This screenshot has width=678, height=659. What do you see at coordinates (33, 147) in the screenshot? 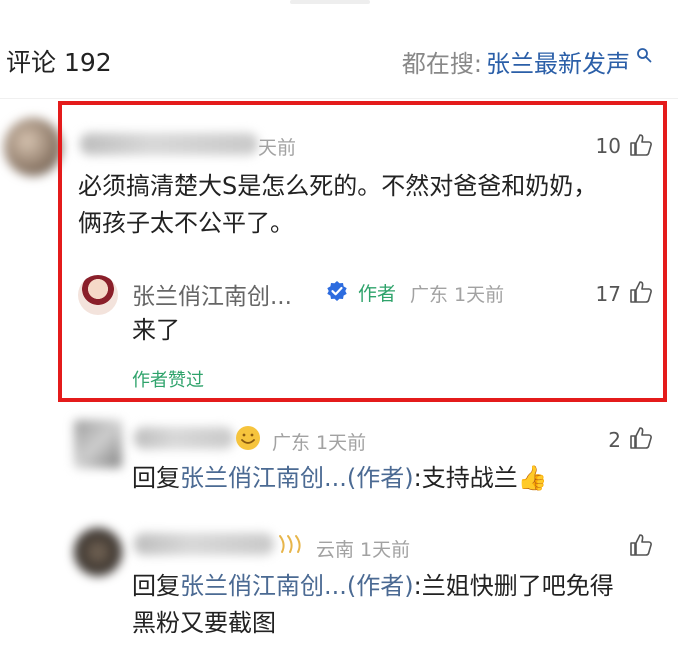
I see `commenter-avatar` at bounding box center [33, 147].